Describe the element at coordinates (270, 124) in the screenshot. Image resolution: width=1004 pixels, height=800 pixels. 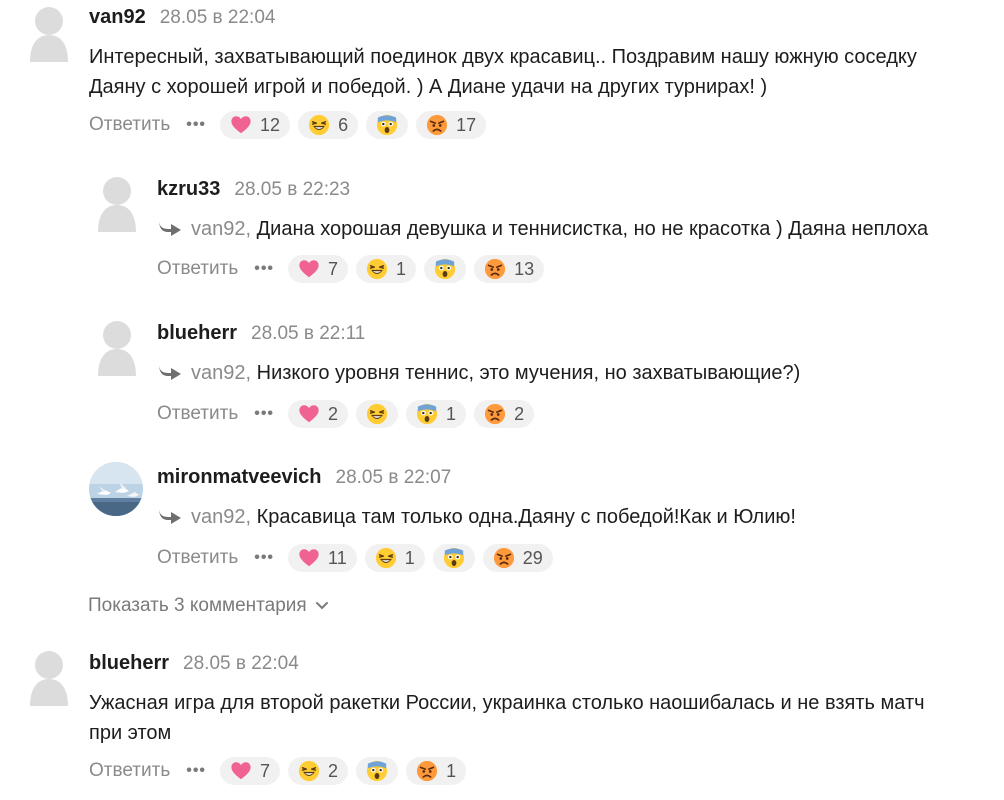
I see `reaction-count: 12` at that location.